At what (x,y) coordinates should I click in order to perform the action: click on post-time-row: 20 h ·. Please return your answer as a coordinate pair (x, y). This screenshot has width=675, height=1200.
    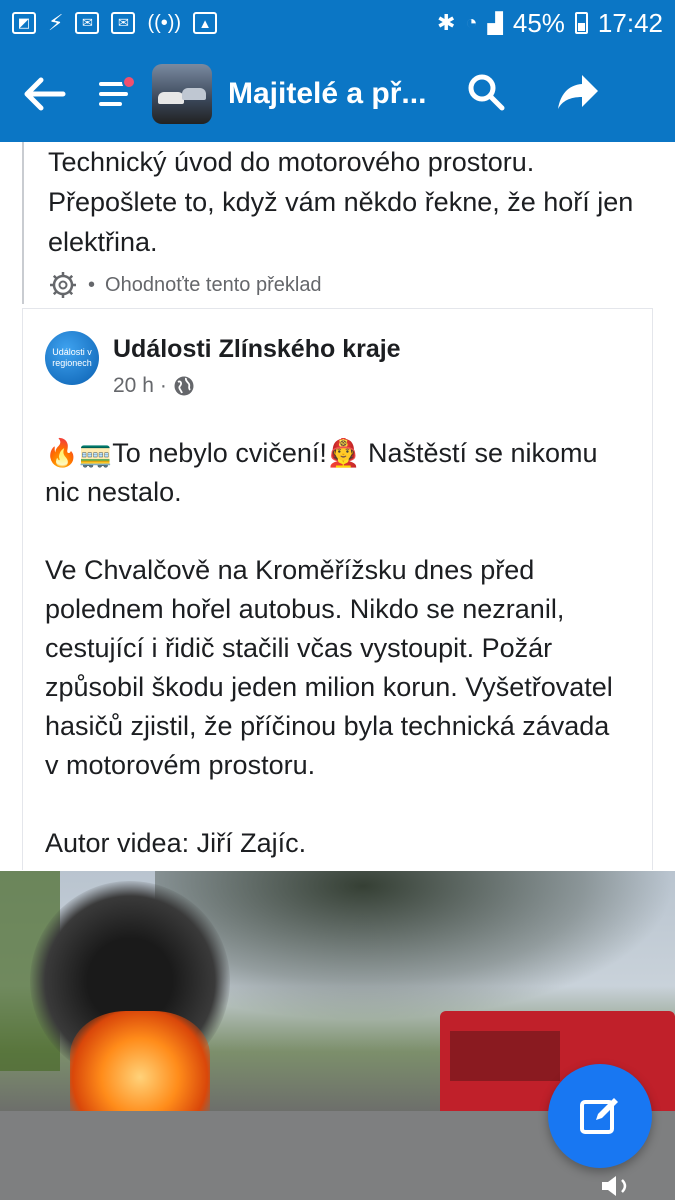
    Looking at the image, I should click on (257, 386).